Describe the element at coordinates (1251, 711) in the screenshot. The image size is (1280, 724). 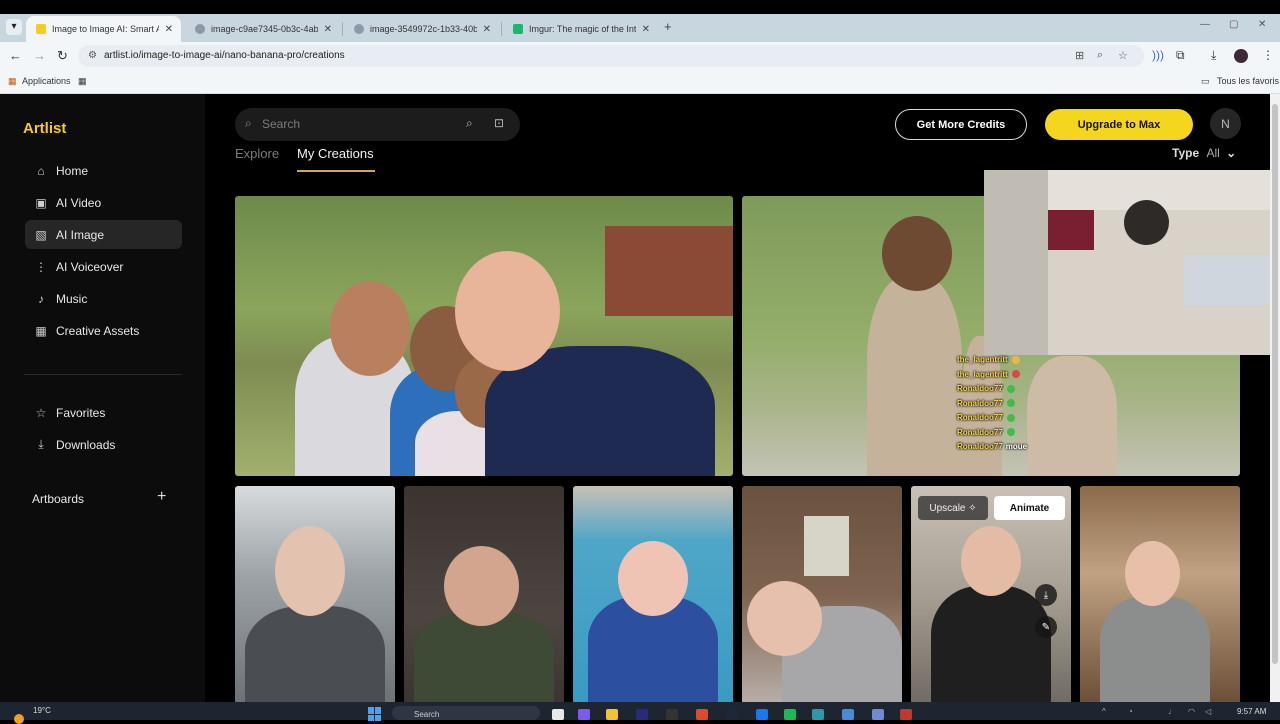
I see `clock: 9:57 AM` at that location.